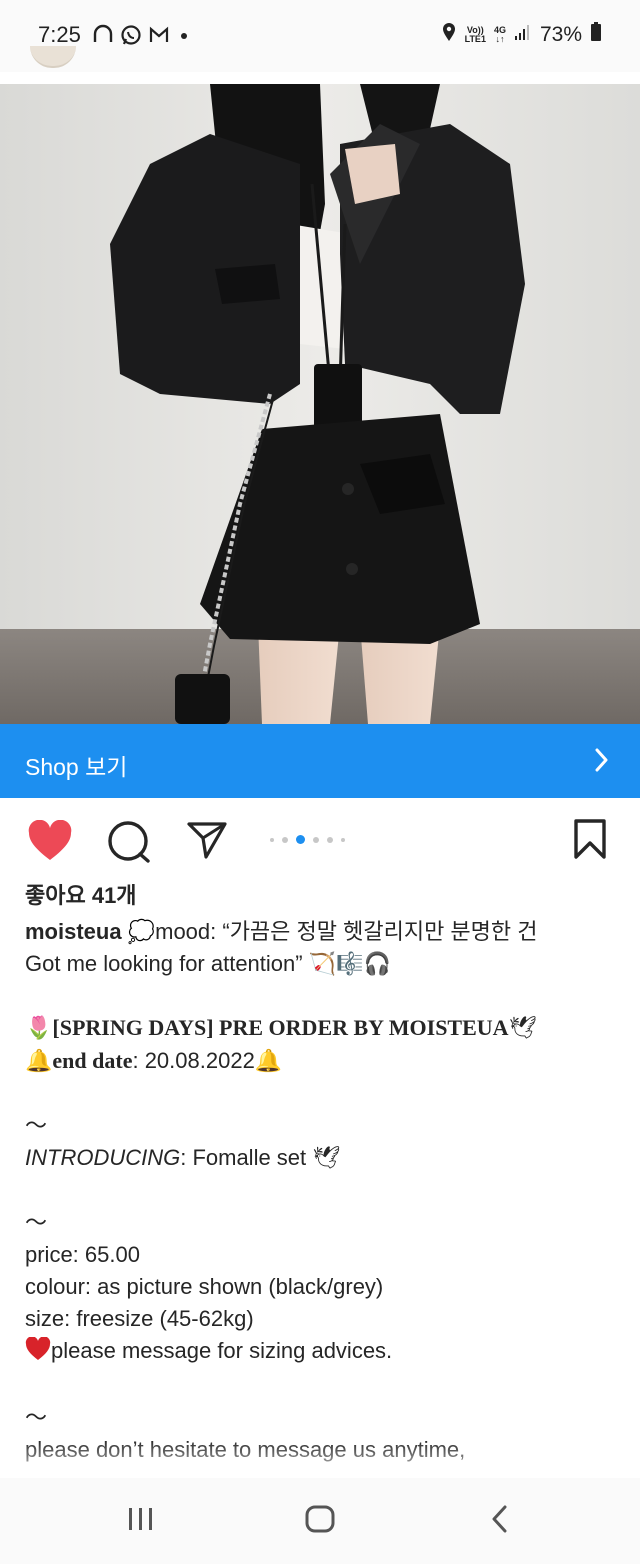  I want to click on notification-icons, so click(142, 37).